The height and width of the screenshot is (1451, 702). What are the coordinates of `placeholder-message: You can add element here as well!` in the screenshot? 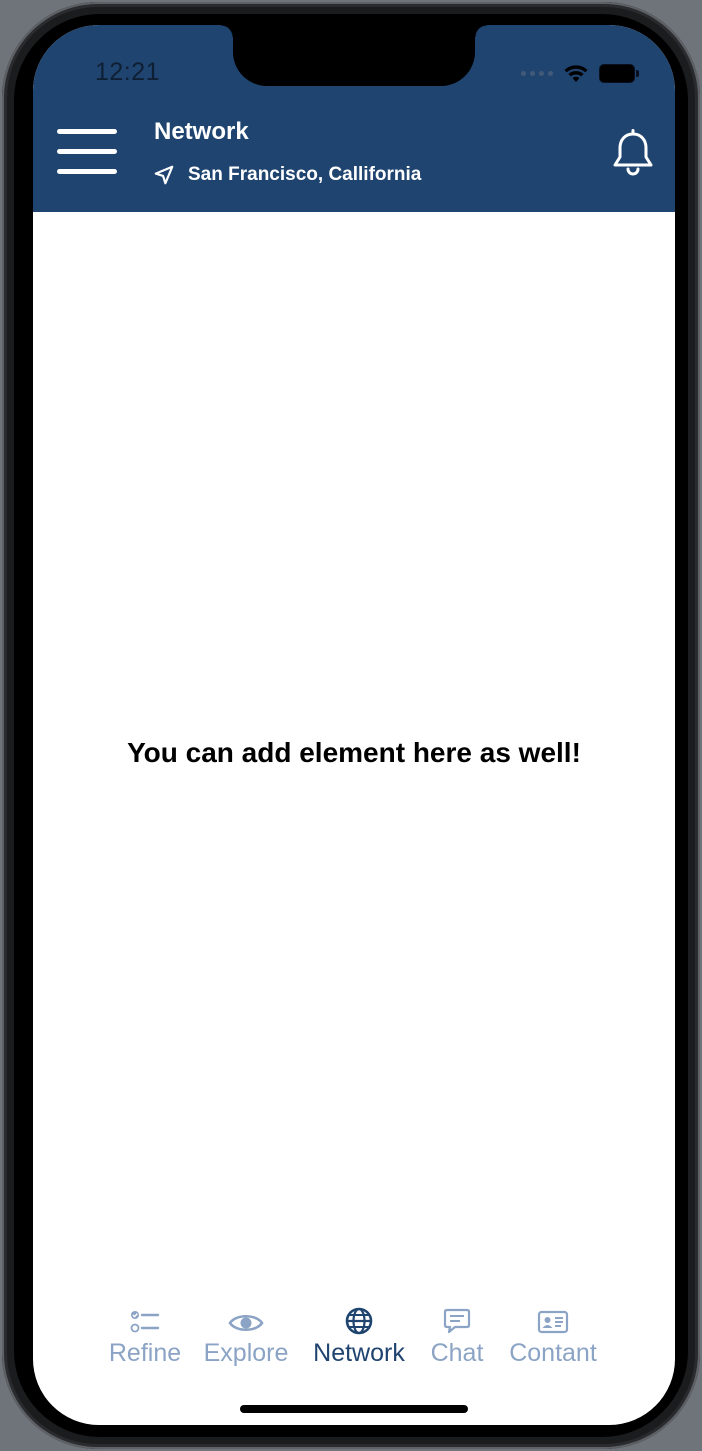 It's located at (354, 752).